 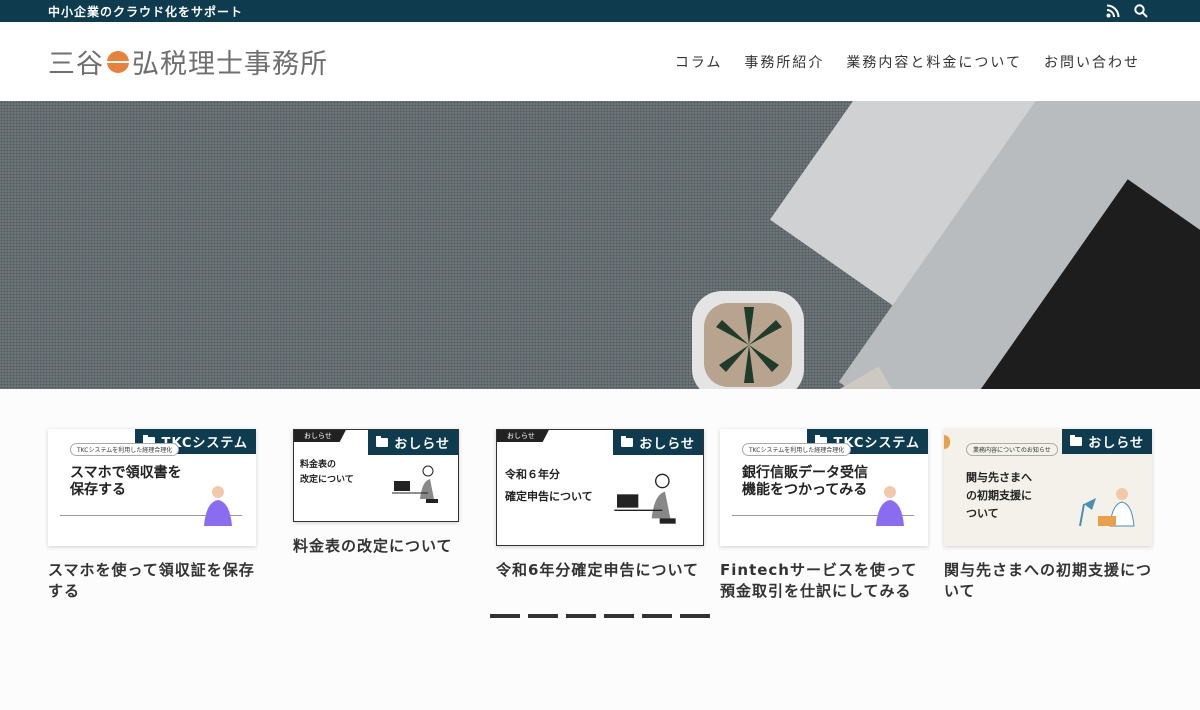 What do you see at coordinates (1048, 487) in the screenshot?
I see `post-thumbnail: おしらせ 業務内容についてのお知らせ 関与先さまへ の初期支援に ついて` at bounding box center [1048, 487].